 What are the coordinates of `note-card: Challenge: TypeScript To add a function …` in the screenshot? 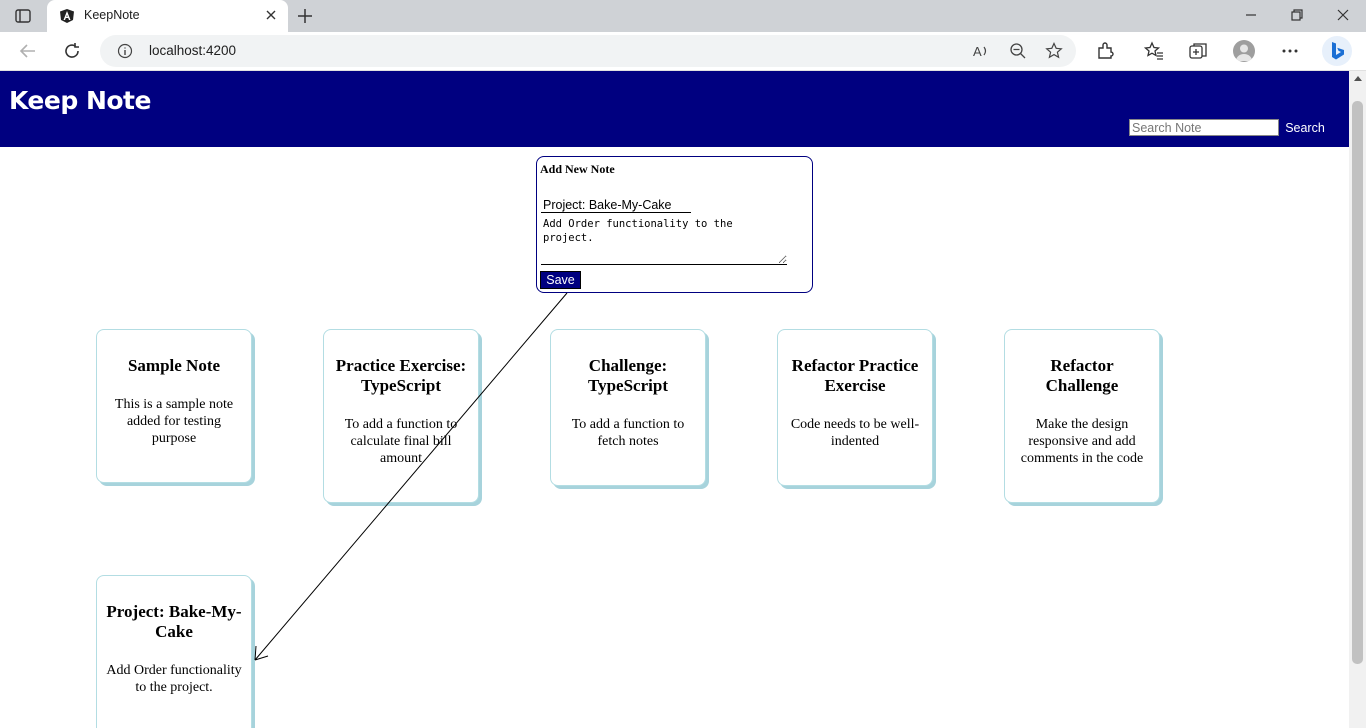 It's located at (628, 407).